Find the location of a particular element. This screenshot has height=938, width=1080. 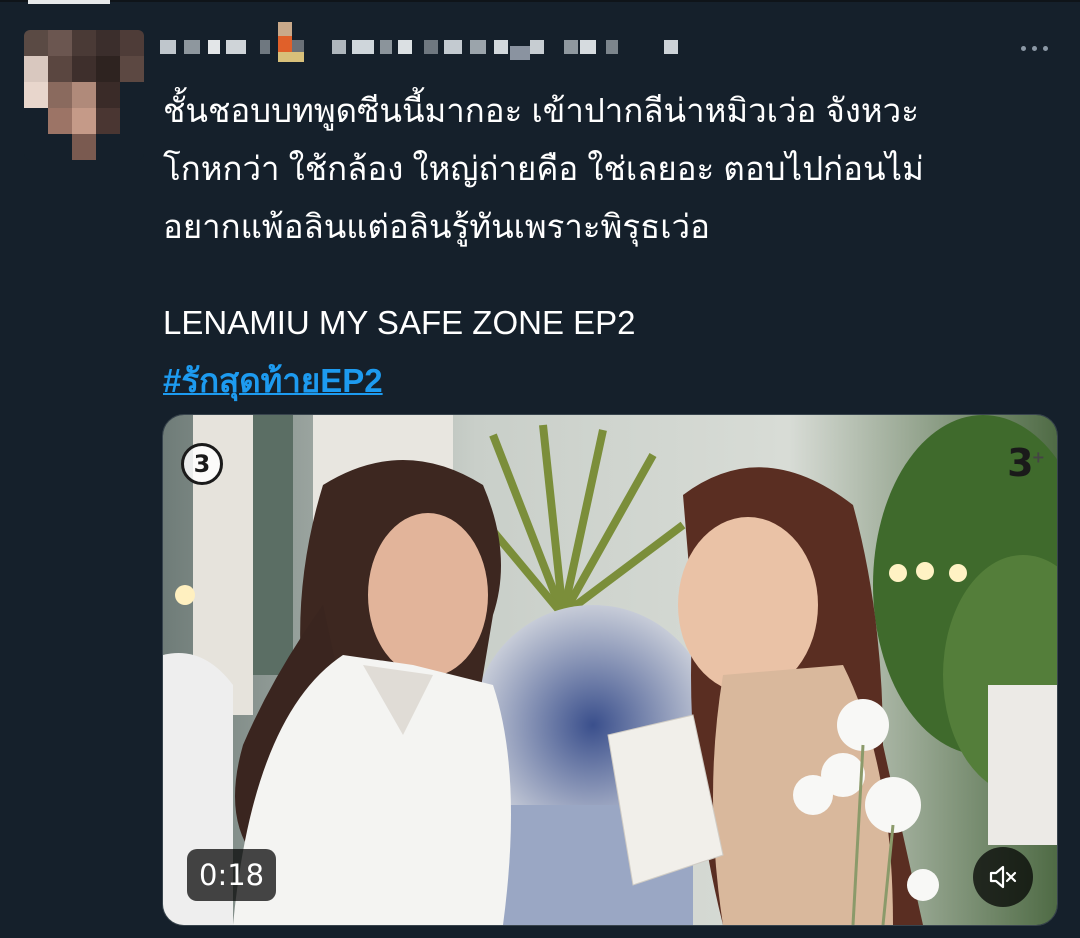

previous-tweet-edge is located at coordinates (69, 2).